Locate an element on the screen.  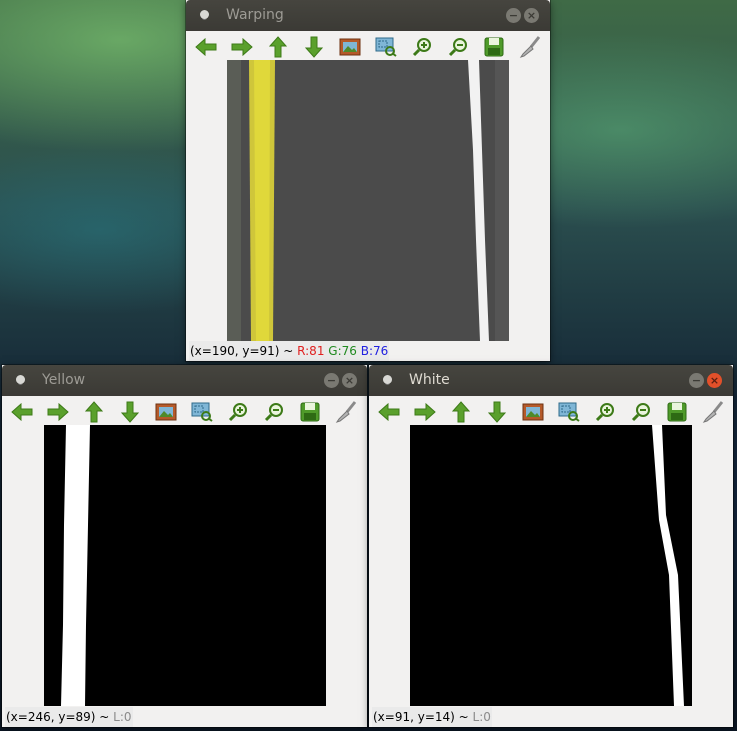
window-title: White is located at coordinates (429, 380).